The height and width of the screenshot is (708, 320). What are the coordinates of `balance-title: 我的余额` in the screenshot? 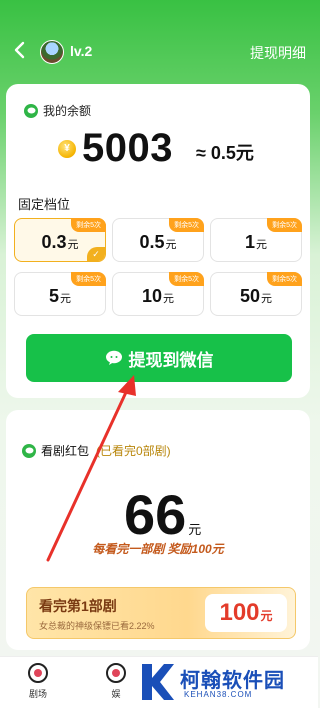 It's located at (57, 110).